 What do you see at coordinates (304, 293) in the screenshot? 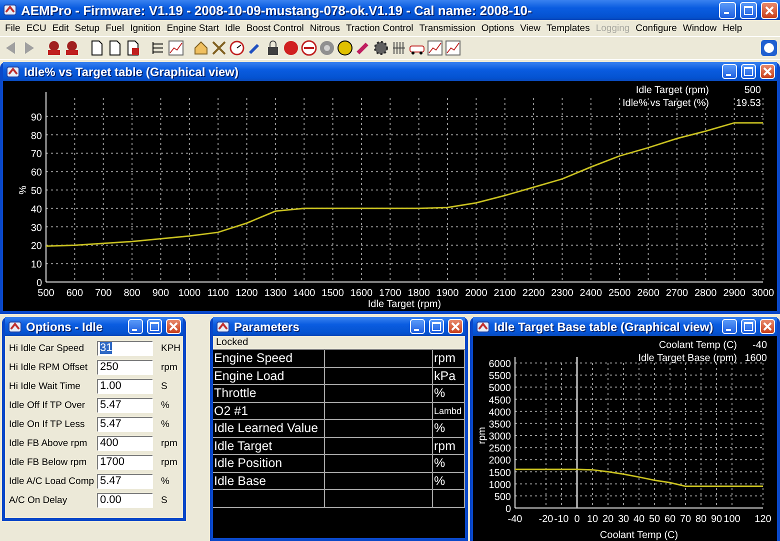
I see `x-tick-label: 1400` at bounding box center [304, 293].